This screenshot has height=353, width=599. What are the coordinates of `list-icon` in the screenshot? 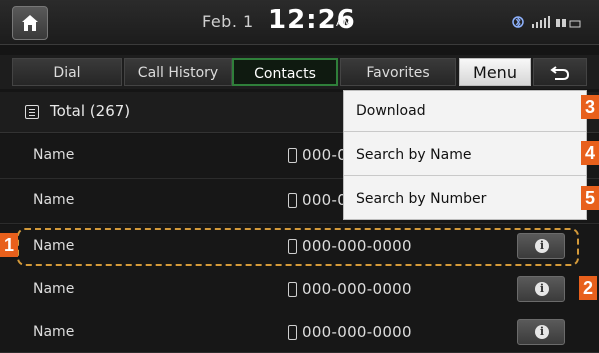 It's located at (32, 112).